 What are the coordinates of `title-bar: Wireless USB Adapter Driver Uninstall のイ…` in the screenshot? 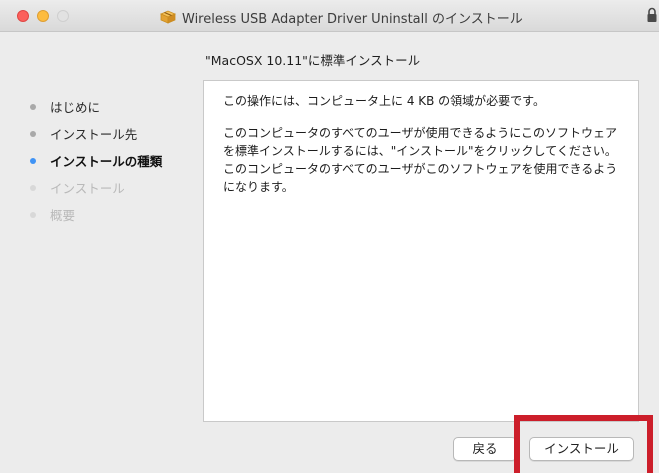 It's located at (329, 16).